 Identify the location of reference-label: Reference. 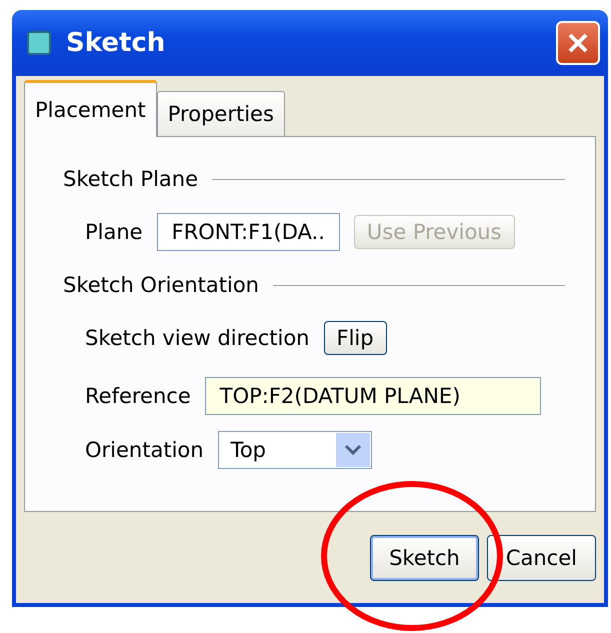
(138, 396).